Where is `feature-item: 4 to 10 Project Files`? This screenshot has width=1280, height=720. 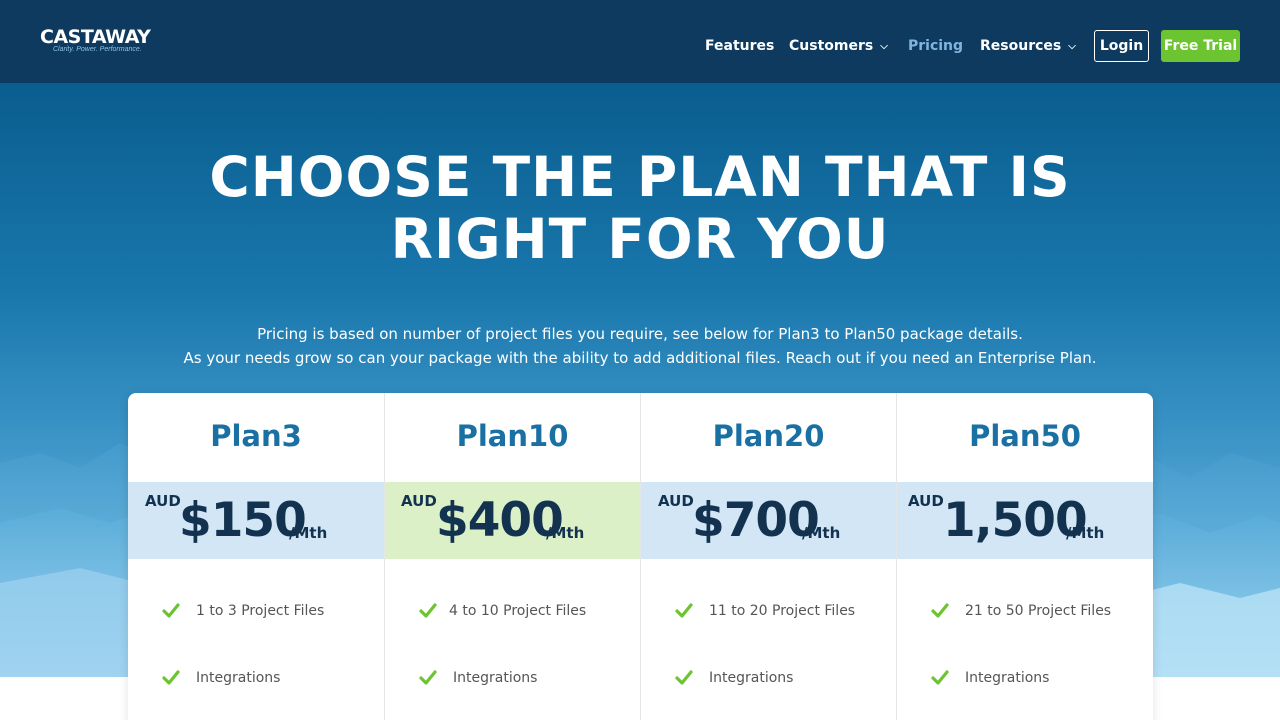 feature-item: 4 to 10 Project Files is located at coordinates (512, 614).